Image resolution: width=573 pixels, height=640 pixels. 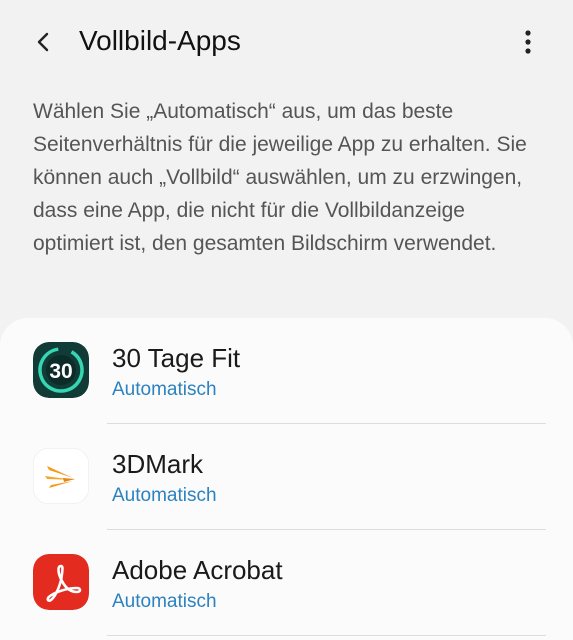 What do you see at coordinates (158, 464) in the screenshot?
I see `app-name: 3DMark` at bounding box center [158, 464].